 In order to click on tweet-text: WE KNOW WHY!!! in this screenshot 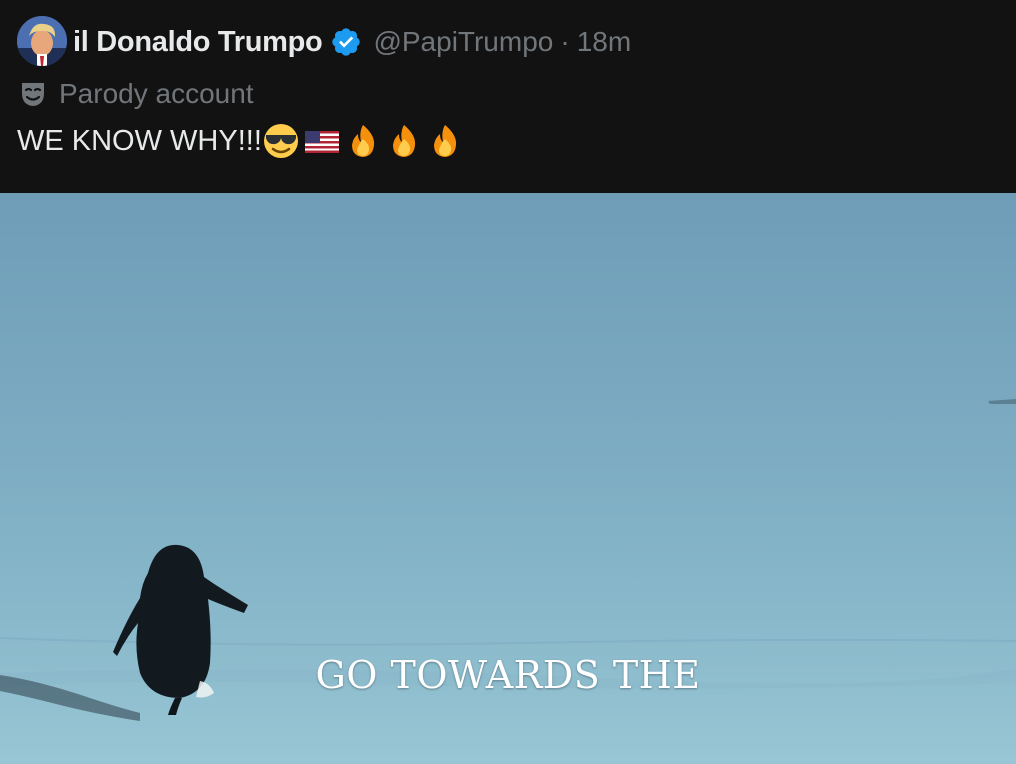, I will do `click(240, 141)`.